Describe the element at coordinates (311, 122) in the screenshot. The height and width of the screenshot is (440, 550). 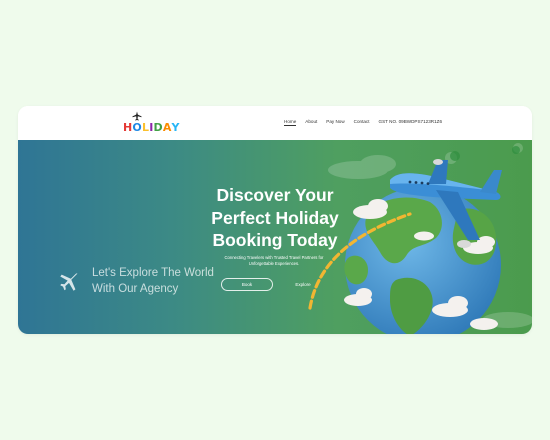
I see `nav-link-about: About` at that location.